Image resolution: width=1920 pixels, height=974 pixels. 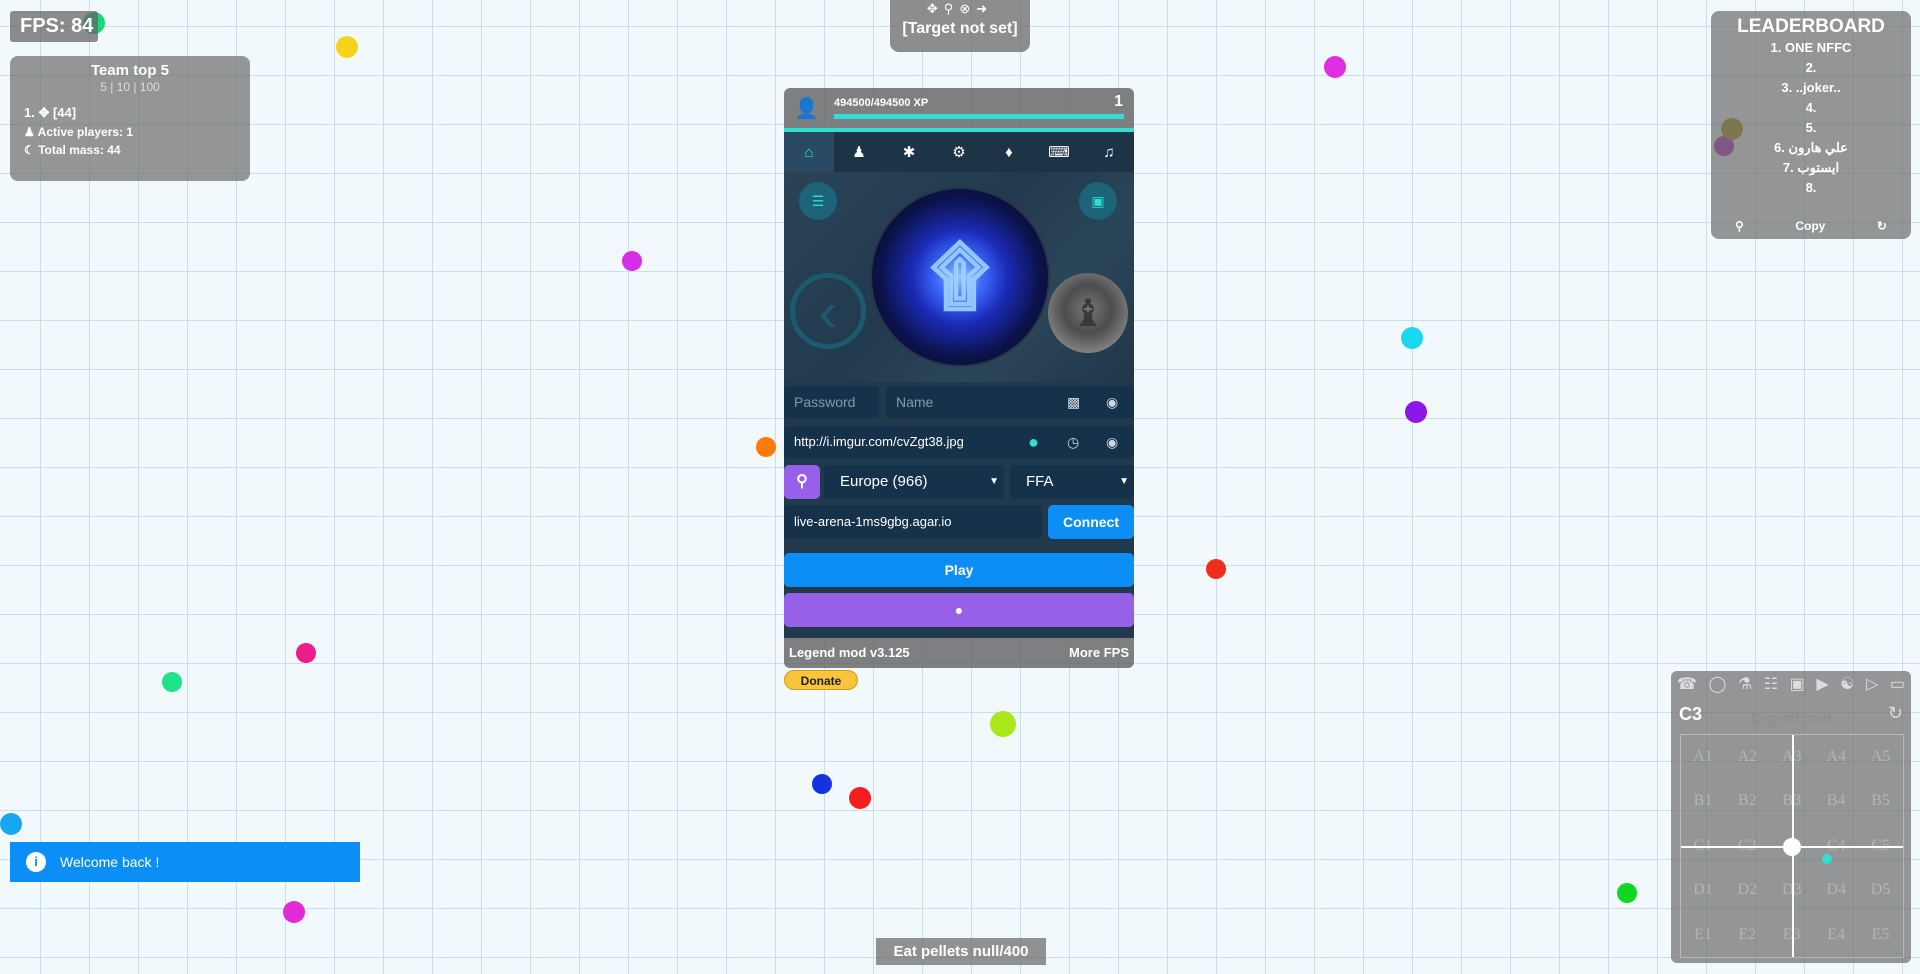 I want to click on home-icon: ⌂, so click(x=809, y=152).